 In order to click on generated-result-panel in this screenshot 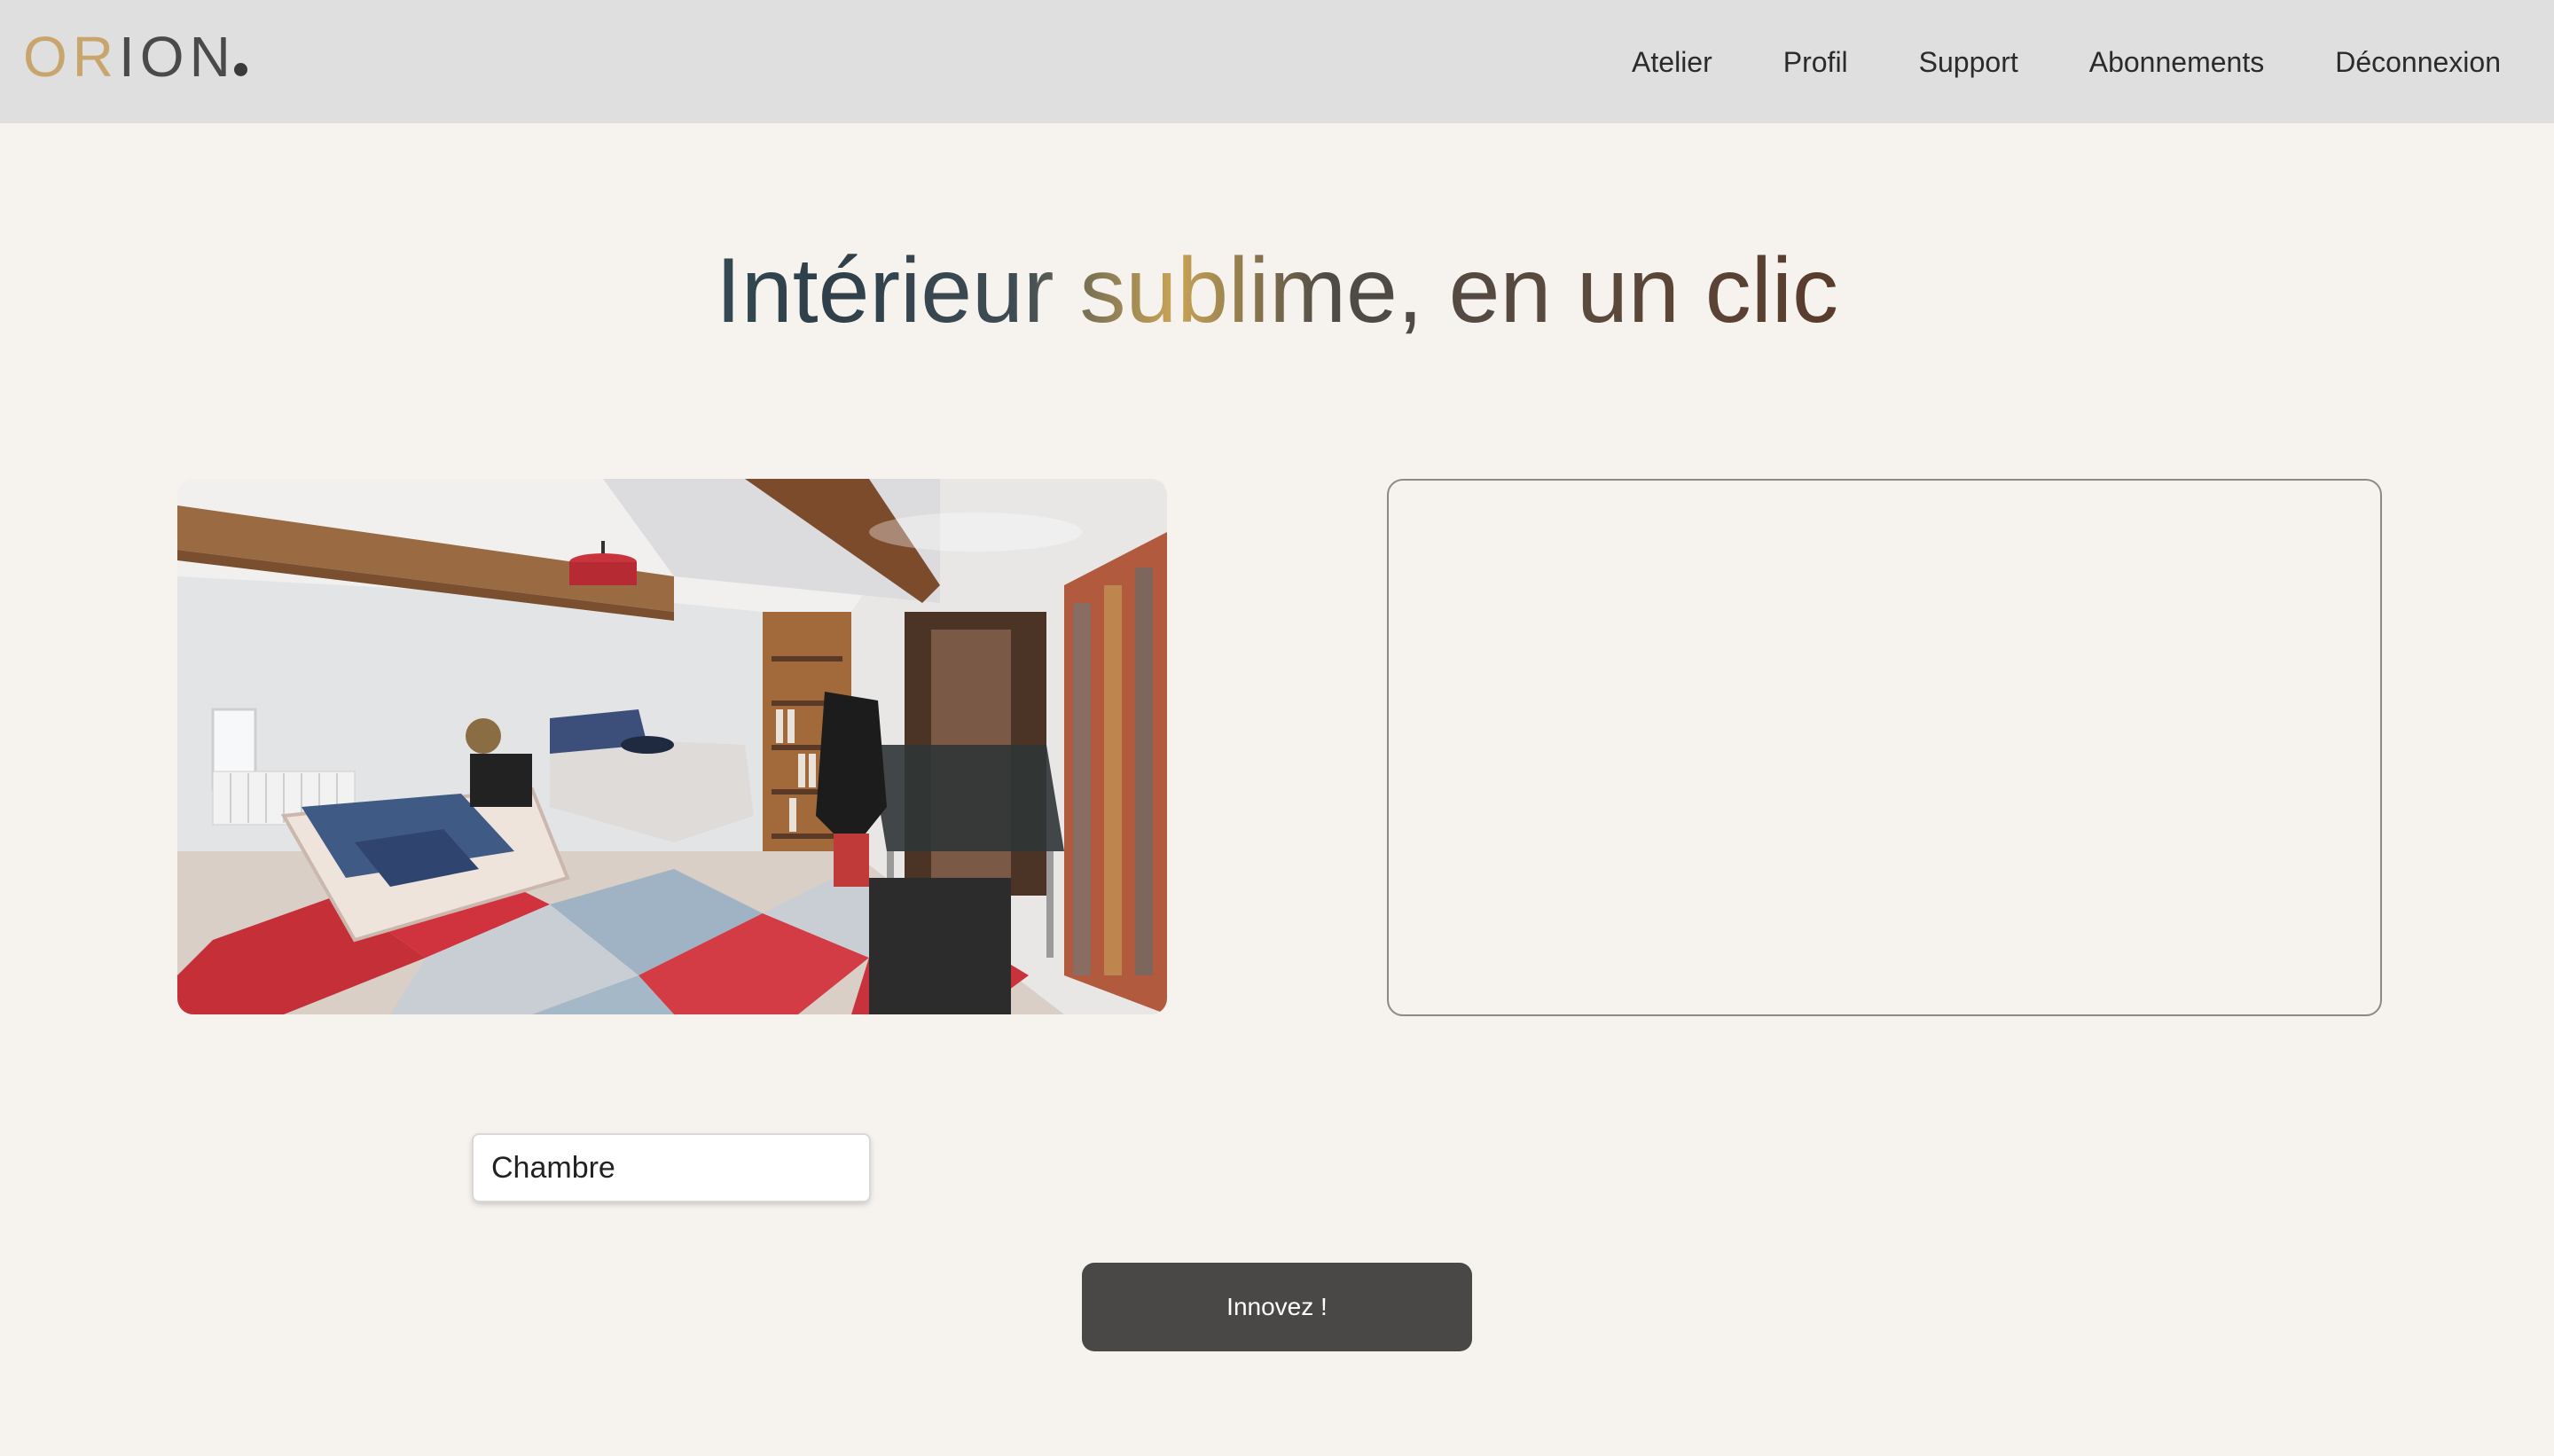, I will do `click(1884, 747)`.